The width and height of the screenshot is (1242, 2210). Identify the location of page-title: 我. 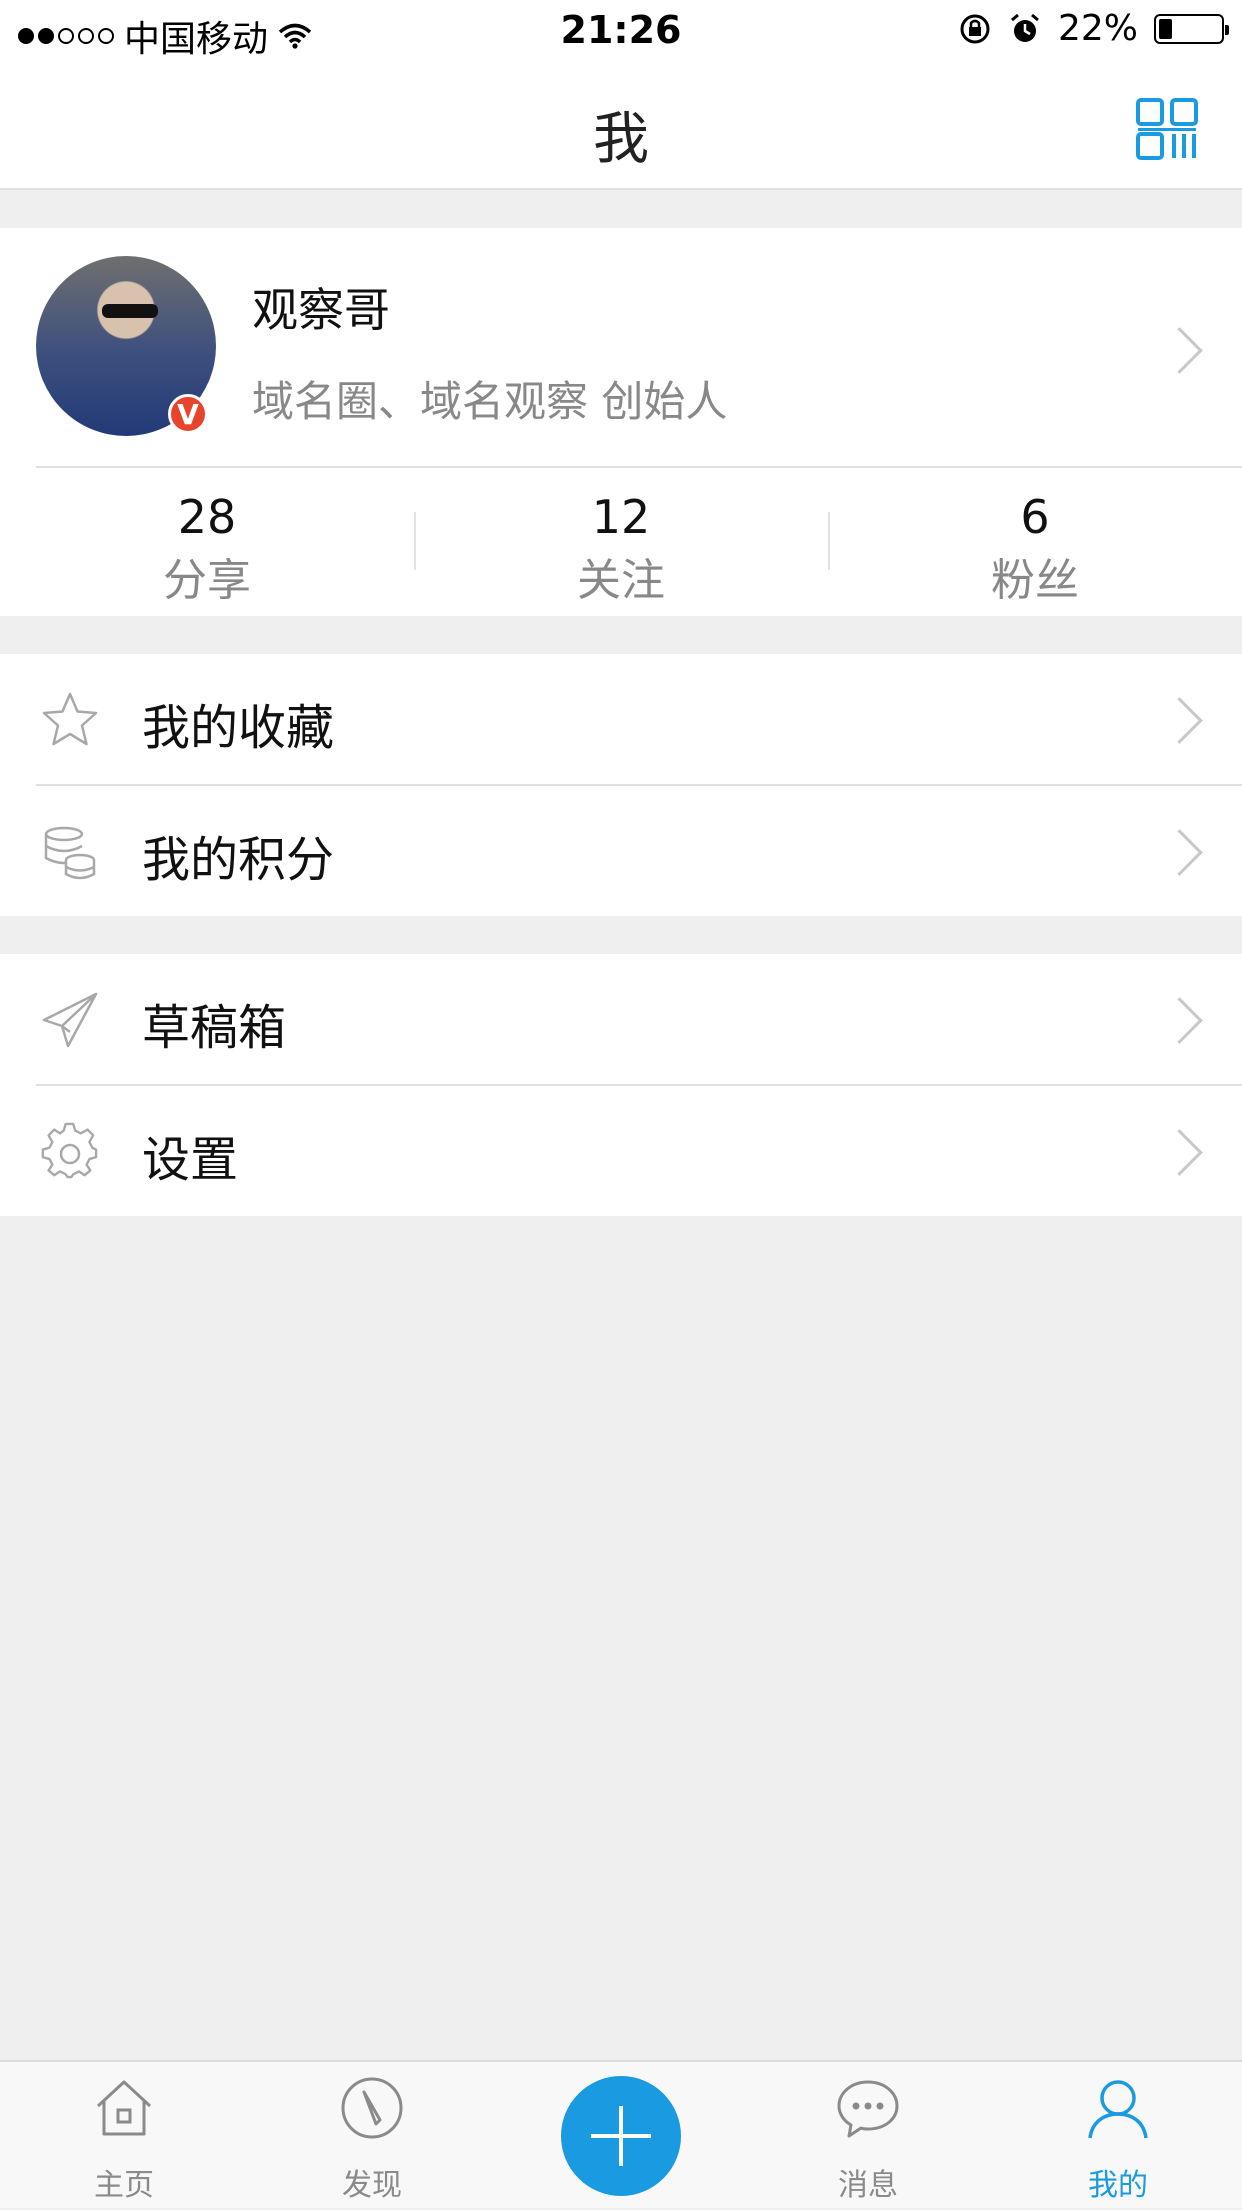
(621, 139).